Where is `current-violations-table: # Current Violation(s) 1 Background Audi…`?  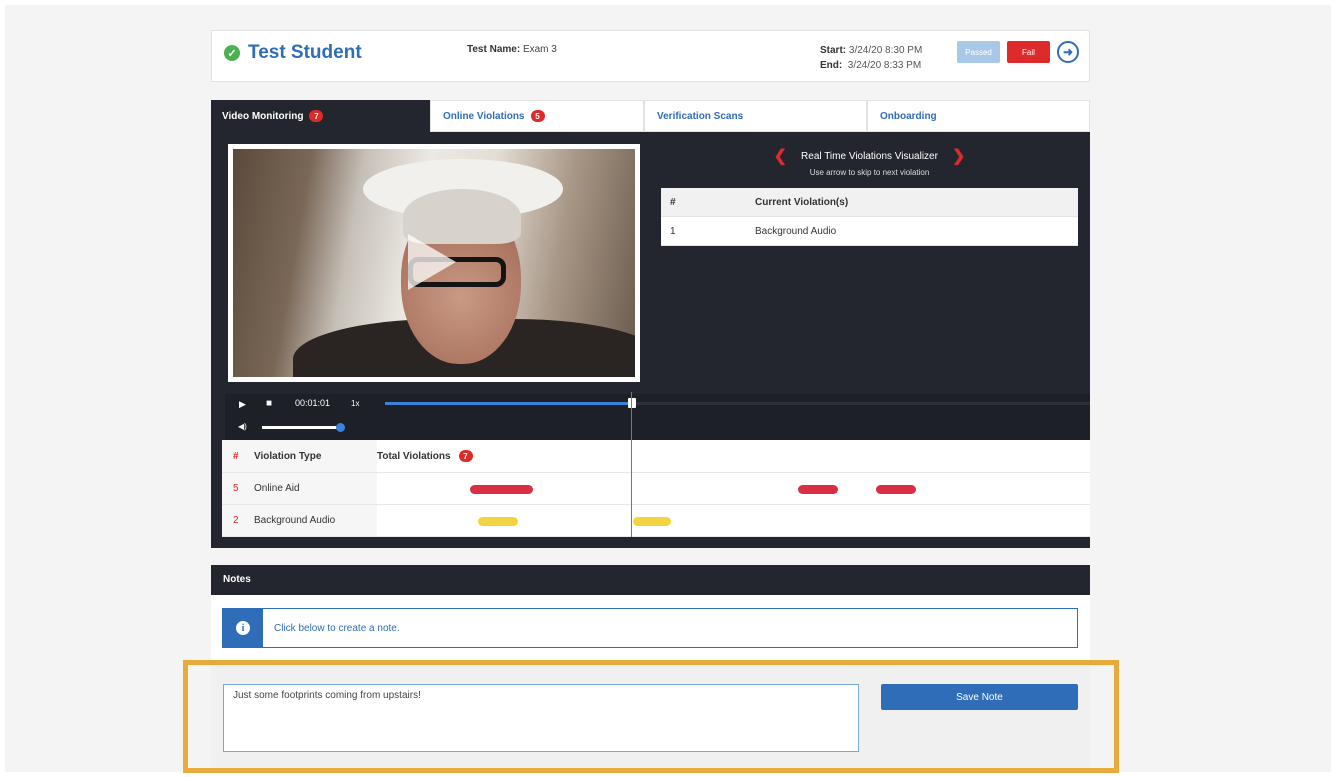 current-violations-table: # Current Violation(s) 1 Background Audi… is located at coordinates (869, 217).